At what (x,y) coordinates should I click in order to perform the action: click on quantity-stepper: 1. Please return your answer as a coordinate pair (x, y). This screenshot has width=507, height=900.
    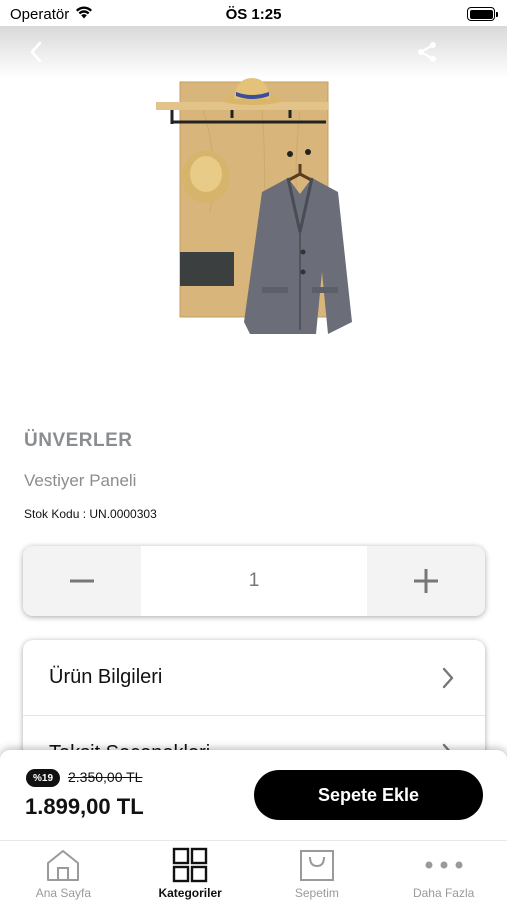
    Looking at the image, I should click on (254, 581).